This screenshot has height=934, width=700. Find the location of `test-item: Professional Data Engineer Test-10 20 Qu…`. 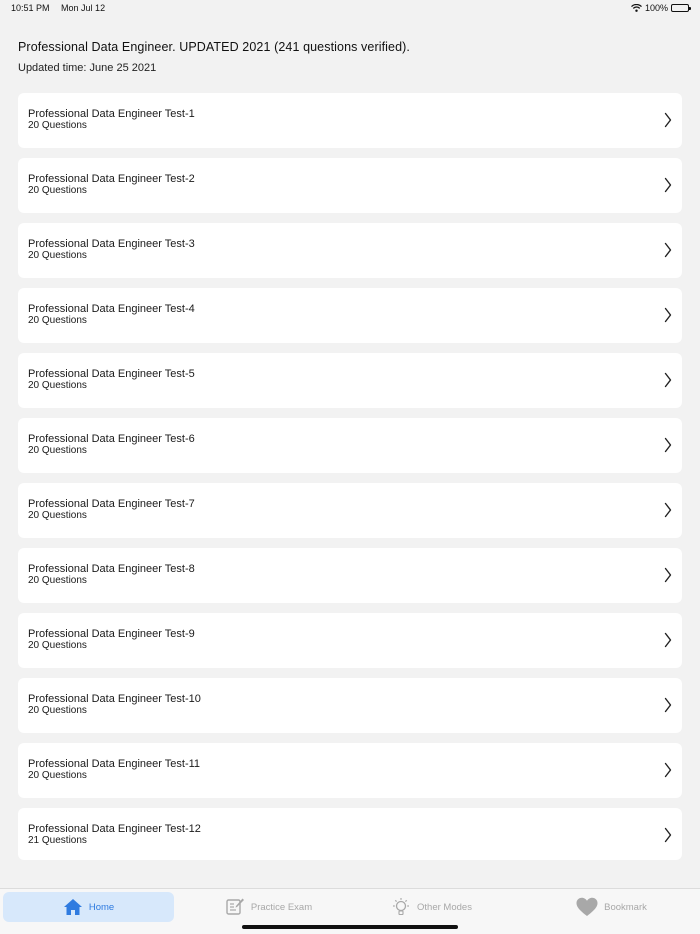

test-item: Professional Data Engineer Test-10 20 Qu… is located at coordinates (350, 705).